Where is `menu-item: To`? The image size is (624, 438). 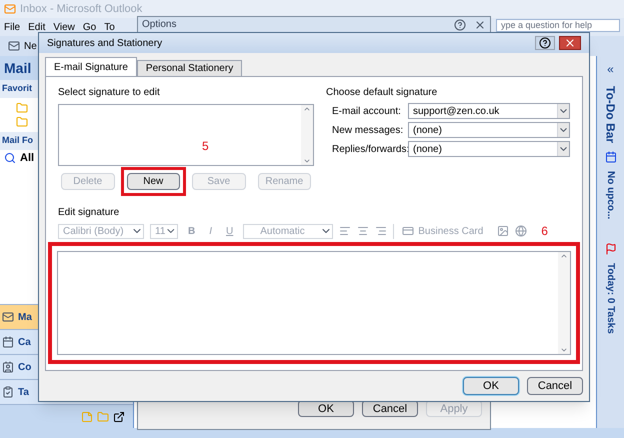 menu-item: To is located at coordinates (109, 27).